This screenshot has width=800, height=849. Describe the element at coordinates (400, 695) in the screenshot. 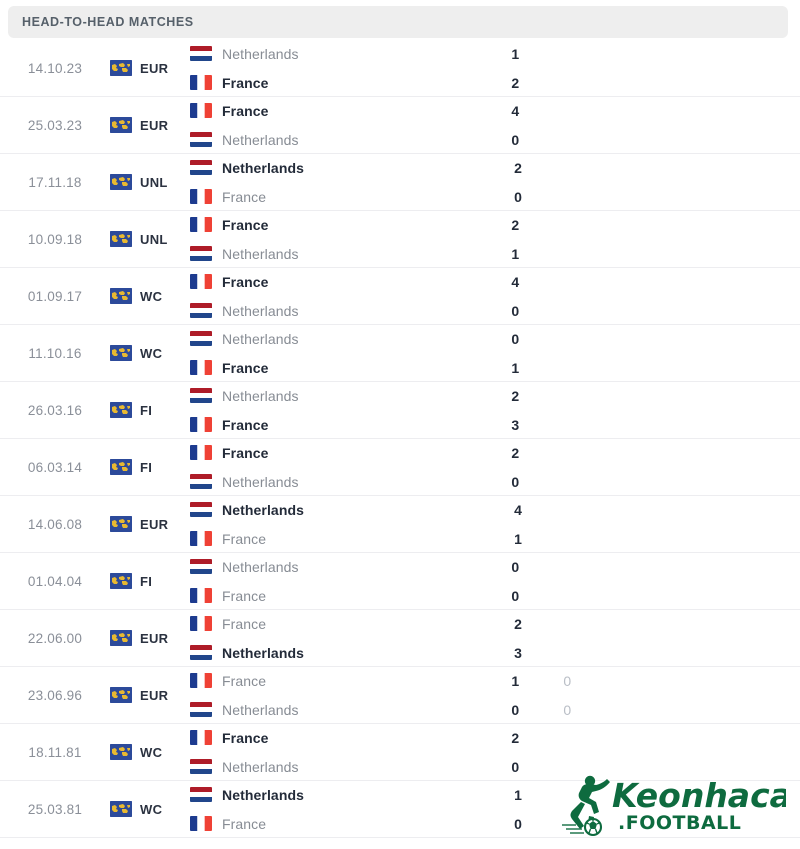

I see `table-row: 23.06.96 EUR France Netherlands 1 0 0 0` at that location.